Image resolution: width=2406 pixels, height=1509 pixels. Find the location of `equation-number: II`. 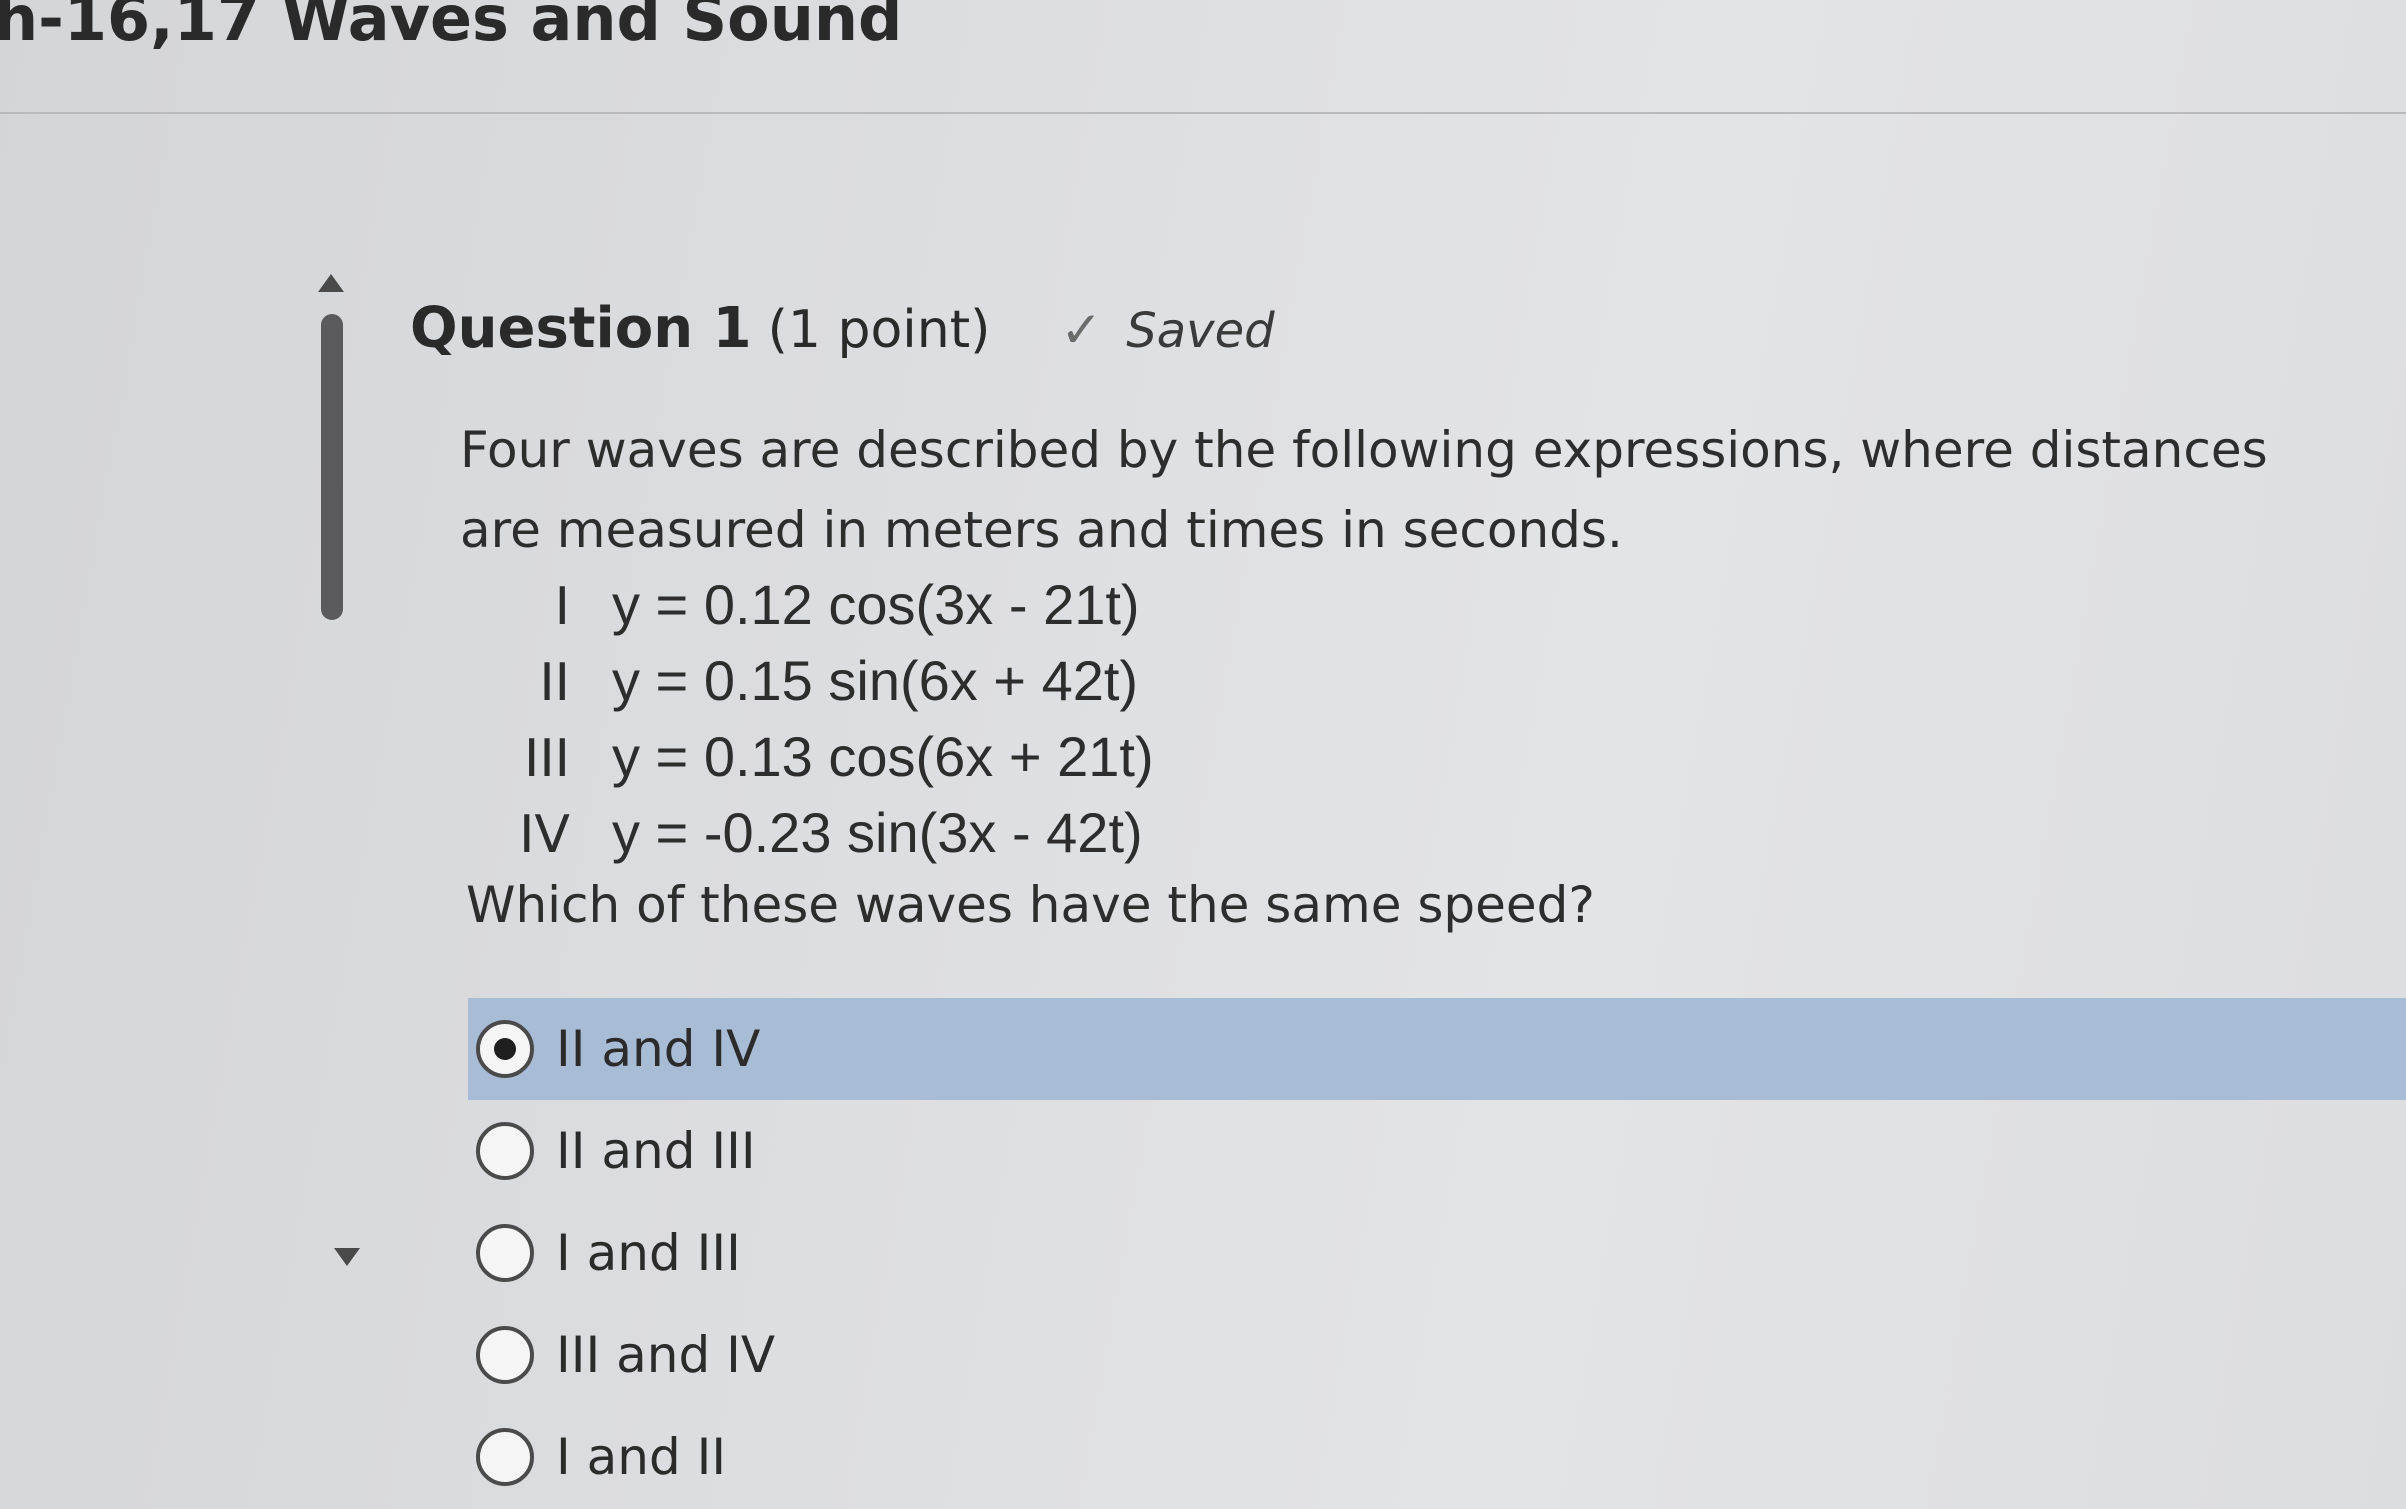

equation-number: II is located at coordinates (554, 683).